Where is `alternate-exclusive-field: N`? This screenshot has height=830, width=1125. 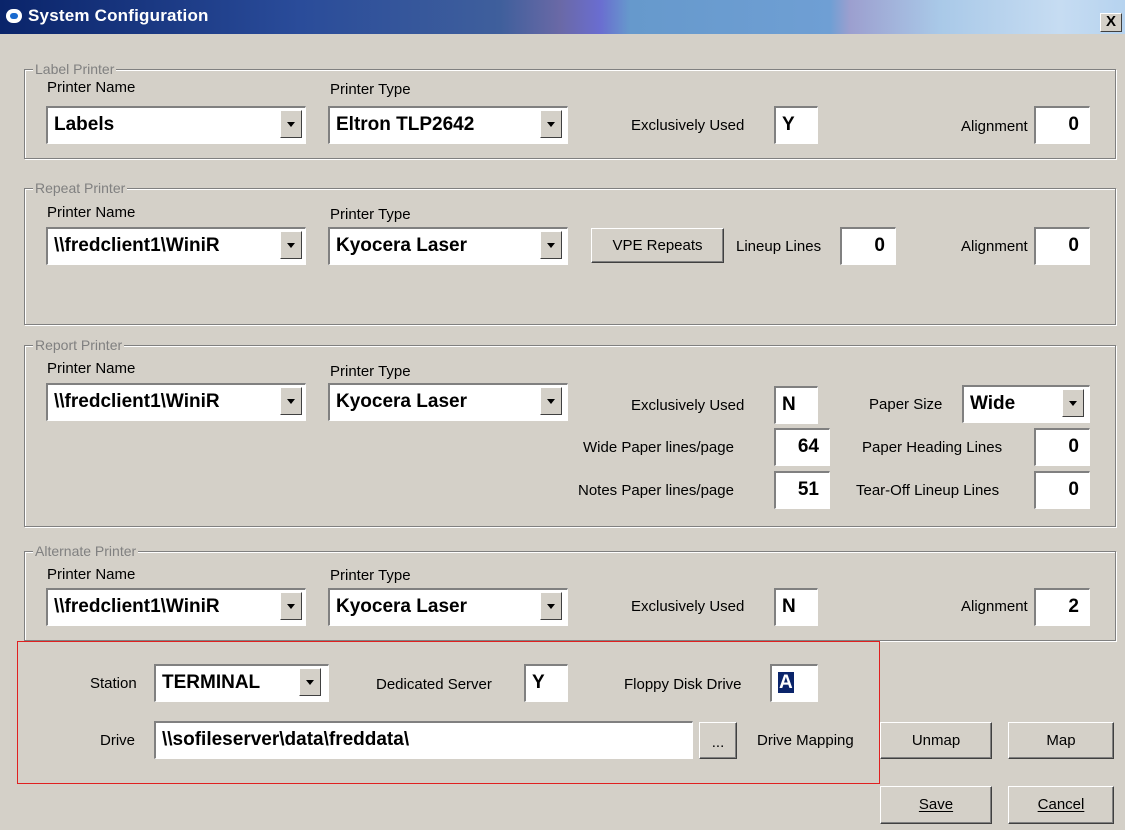
alternate-exclusive-field: N is located at coordinates (796, 607).